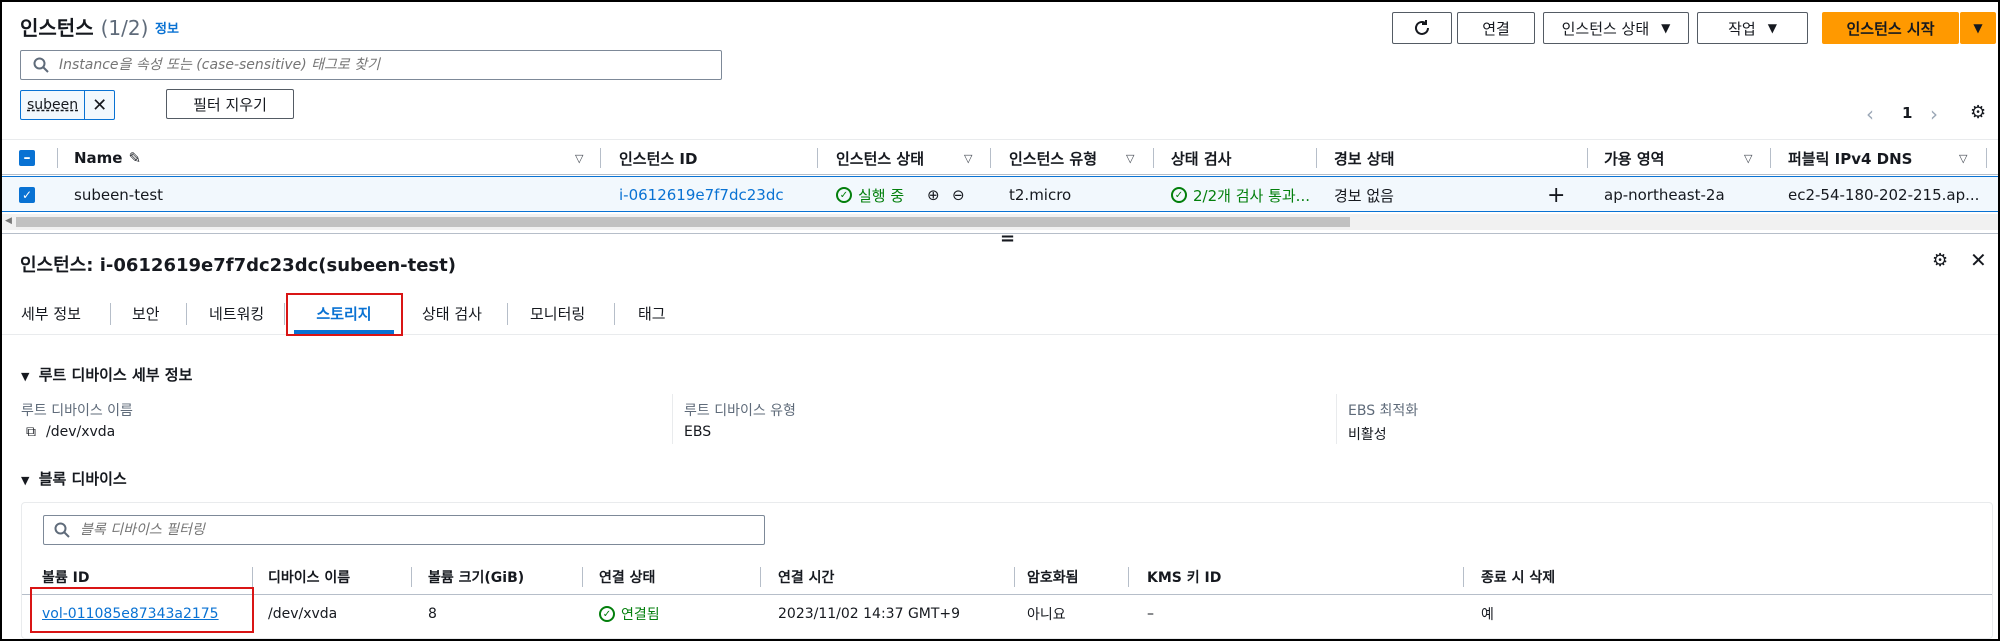  Describe the element at coordinates (1605, 28) in the screenshot. I see `instance-state-label: 인스턴스 상태` at that location.